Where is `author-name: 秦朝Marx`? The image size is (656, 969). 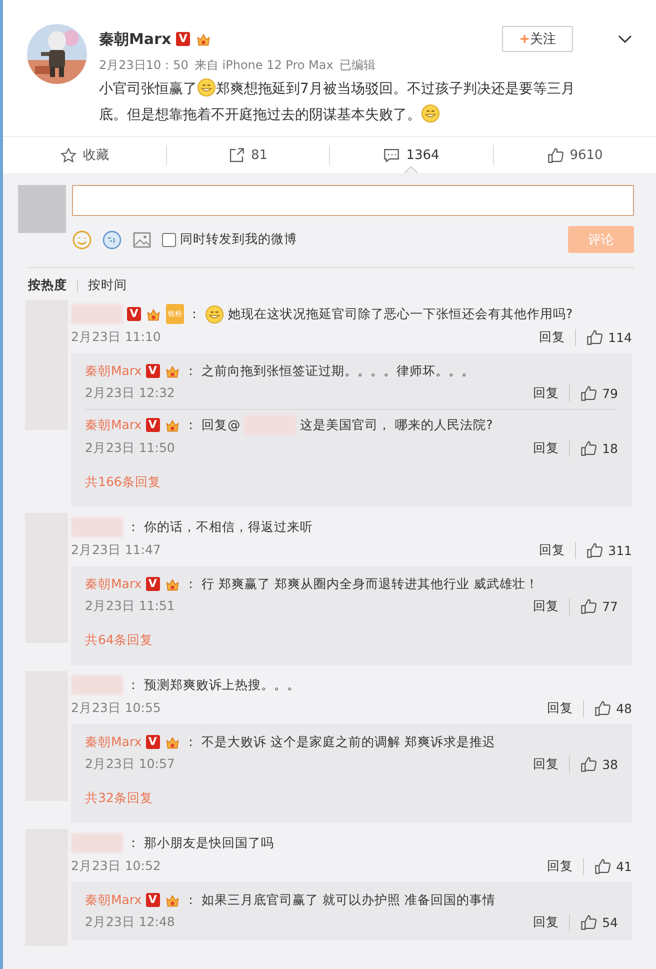 author-name: 秦朝Marx is located at coordinates (135, 39).